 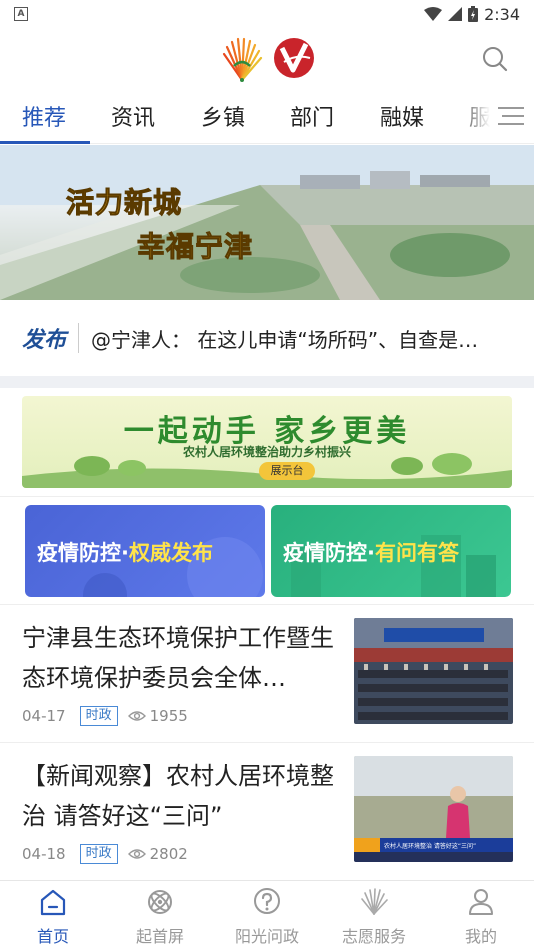 I want to click on epidemic-qa-card: 疫情防控·有问有答, so click(x=391, y=551).